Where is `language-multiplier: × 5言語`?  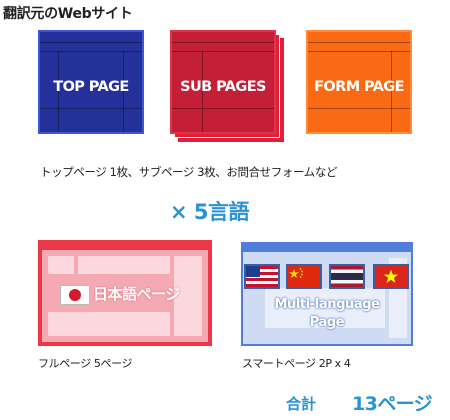 language-multiplier: × 5言語 is located at coordinates (210, 212).